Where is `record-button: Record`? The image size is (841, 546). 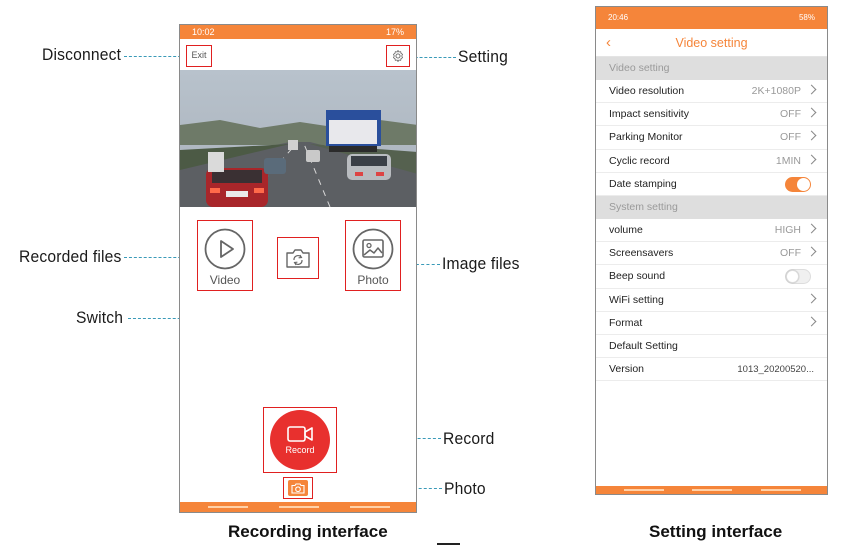 record-button: Record is located at coordinates (300, 440).